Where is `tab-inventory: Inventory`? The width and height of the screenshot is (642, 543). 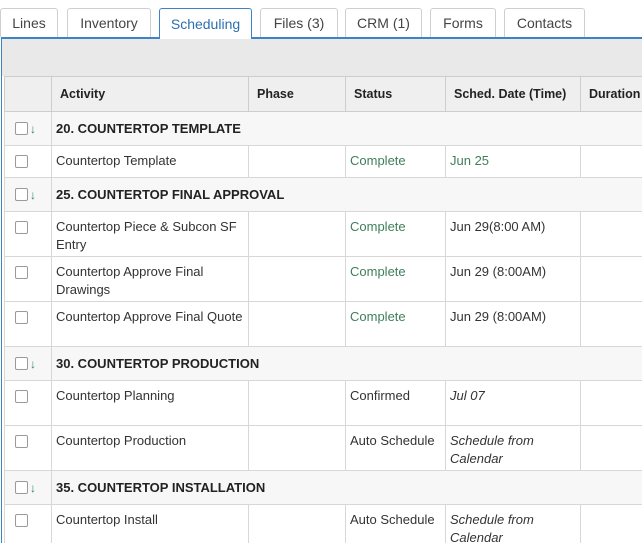
tab-inventory: Inventory is located at coordinates (109, 22).